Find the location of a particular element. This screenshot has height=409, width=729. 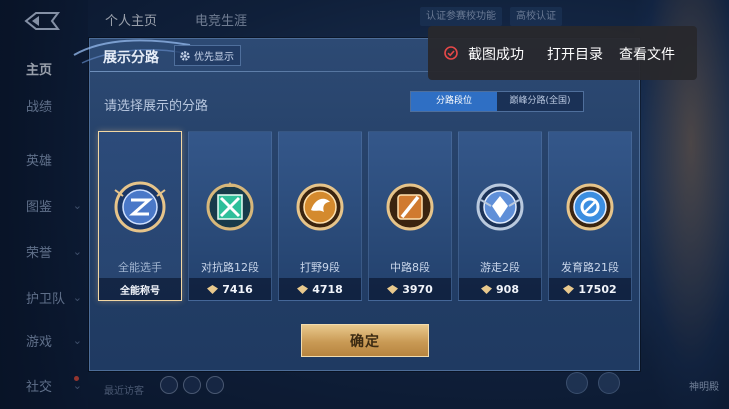

clash-lane-emblem-icon is located at coordinates (230, 206).